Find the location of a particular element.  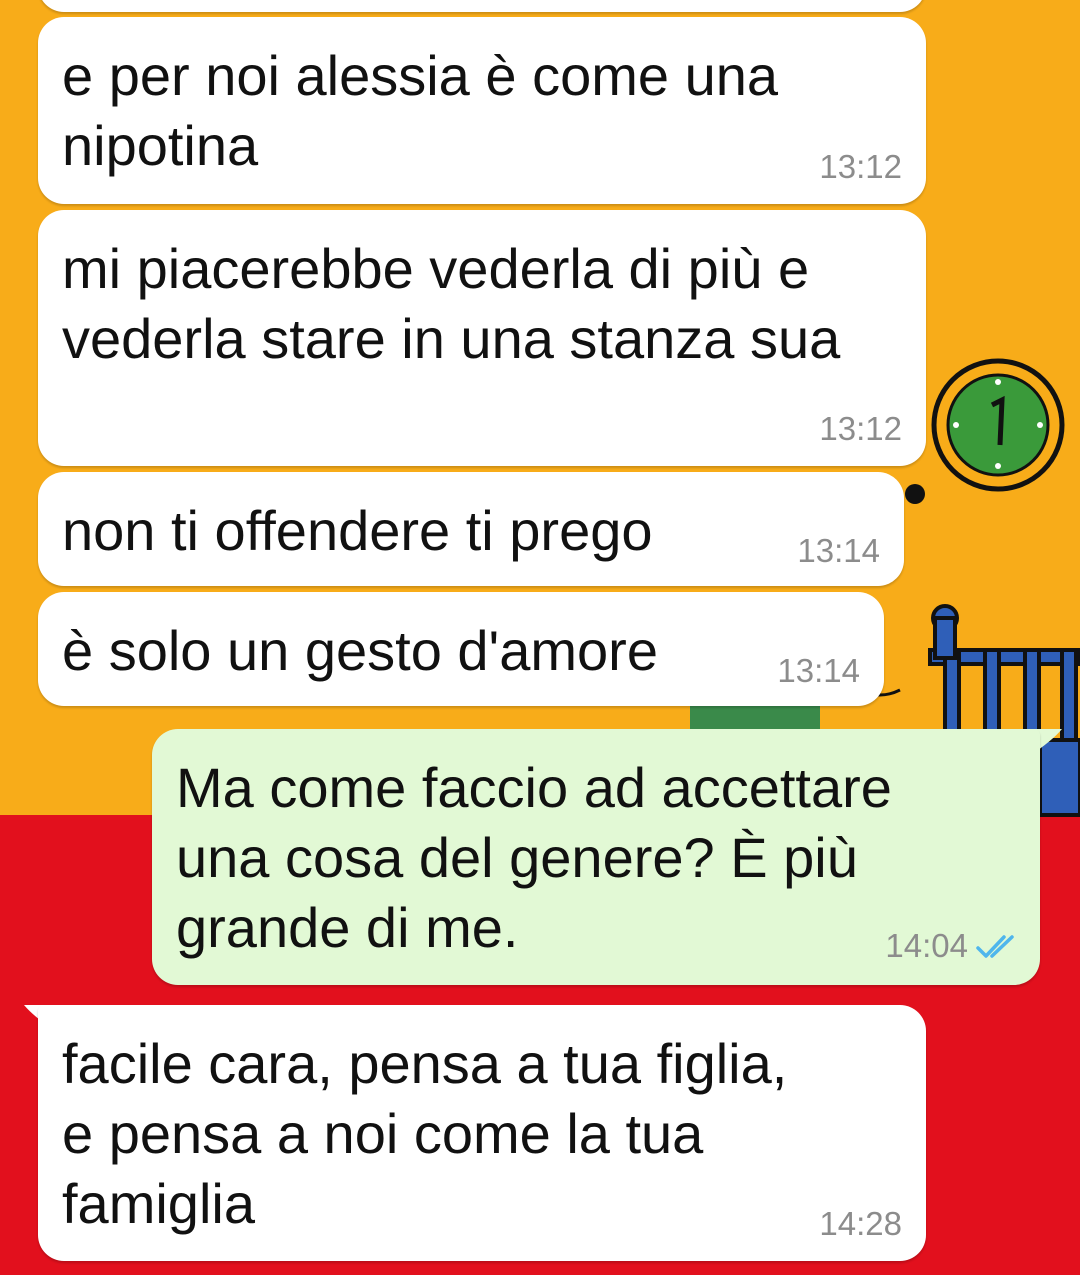

incoming-message-bubble: è solo un gesto d'amore 13:14 is located at coordinates (461, 649).